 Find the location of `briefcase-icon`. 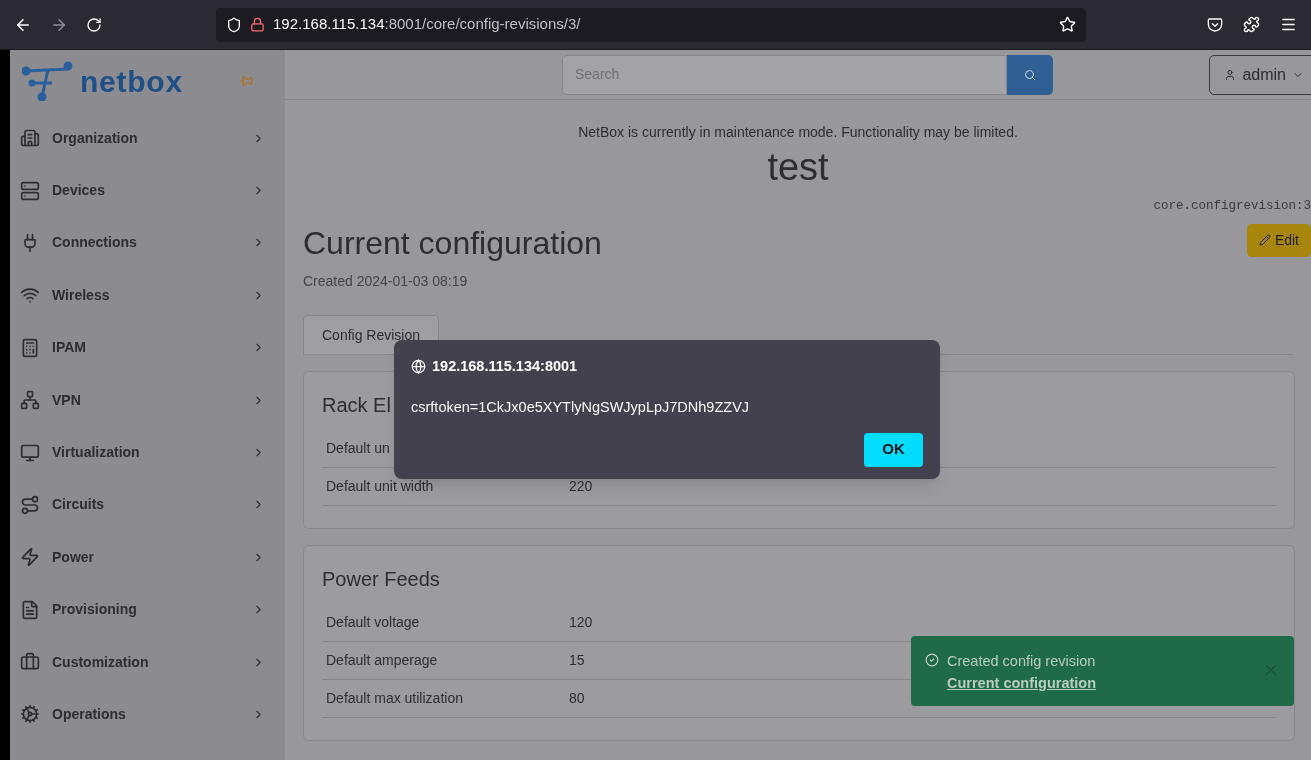

briefcase-icon is located at coordinates (30, 662).